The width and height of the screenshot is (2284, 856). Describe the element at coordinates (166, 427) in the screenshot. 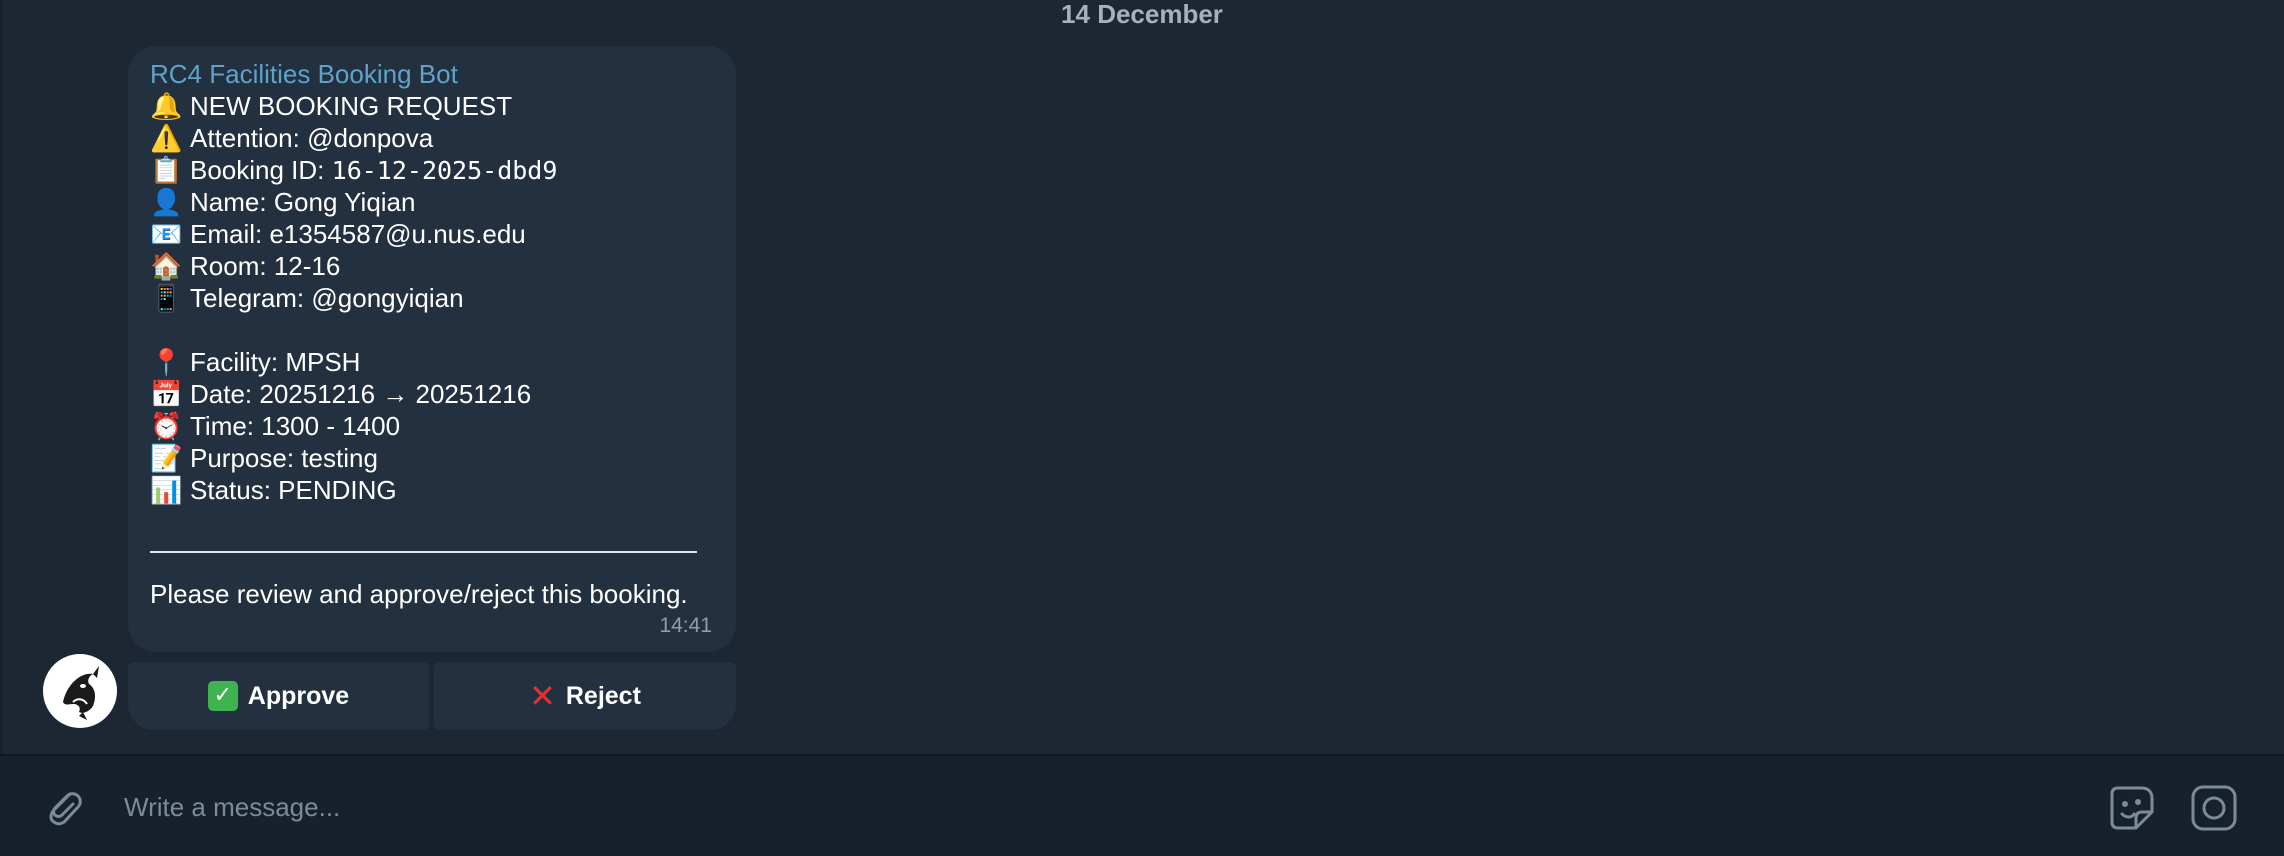

I see `alarm-clock-icon: ⏰` at that location.